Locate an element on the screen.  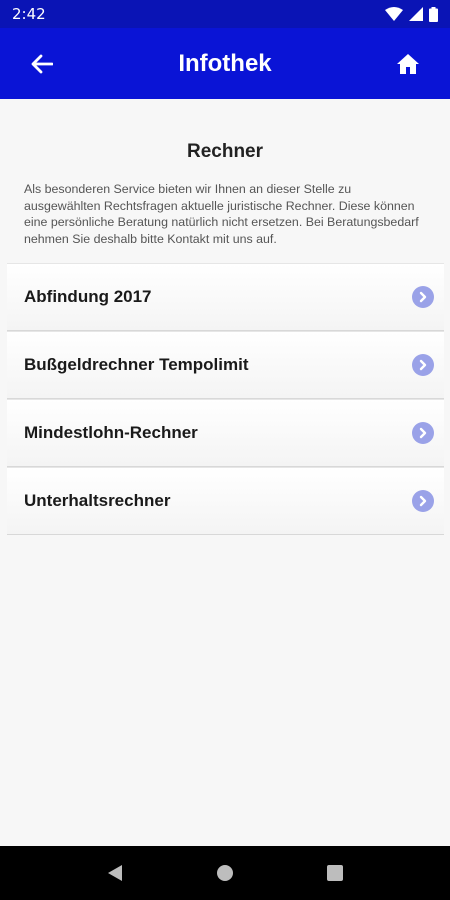
list-item-label: Abfindung 2017 is located at coordinates (88, 296).